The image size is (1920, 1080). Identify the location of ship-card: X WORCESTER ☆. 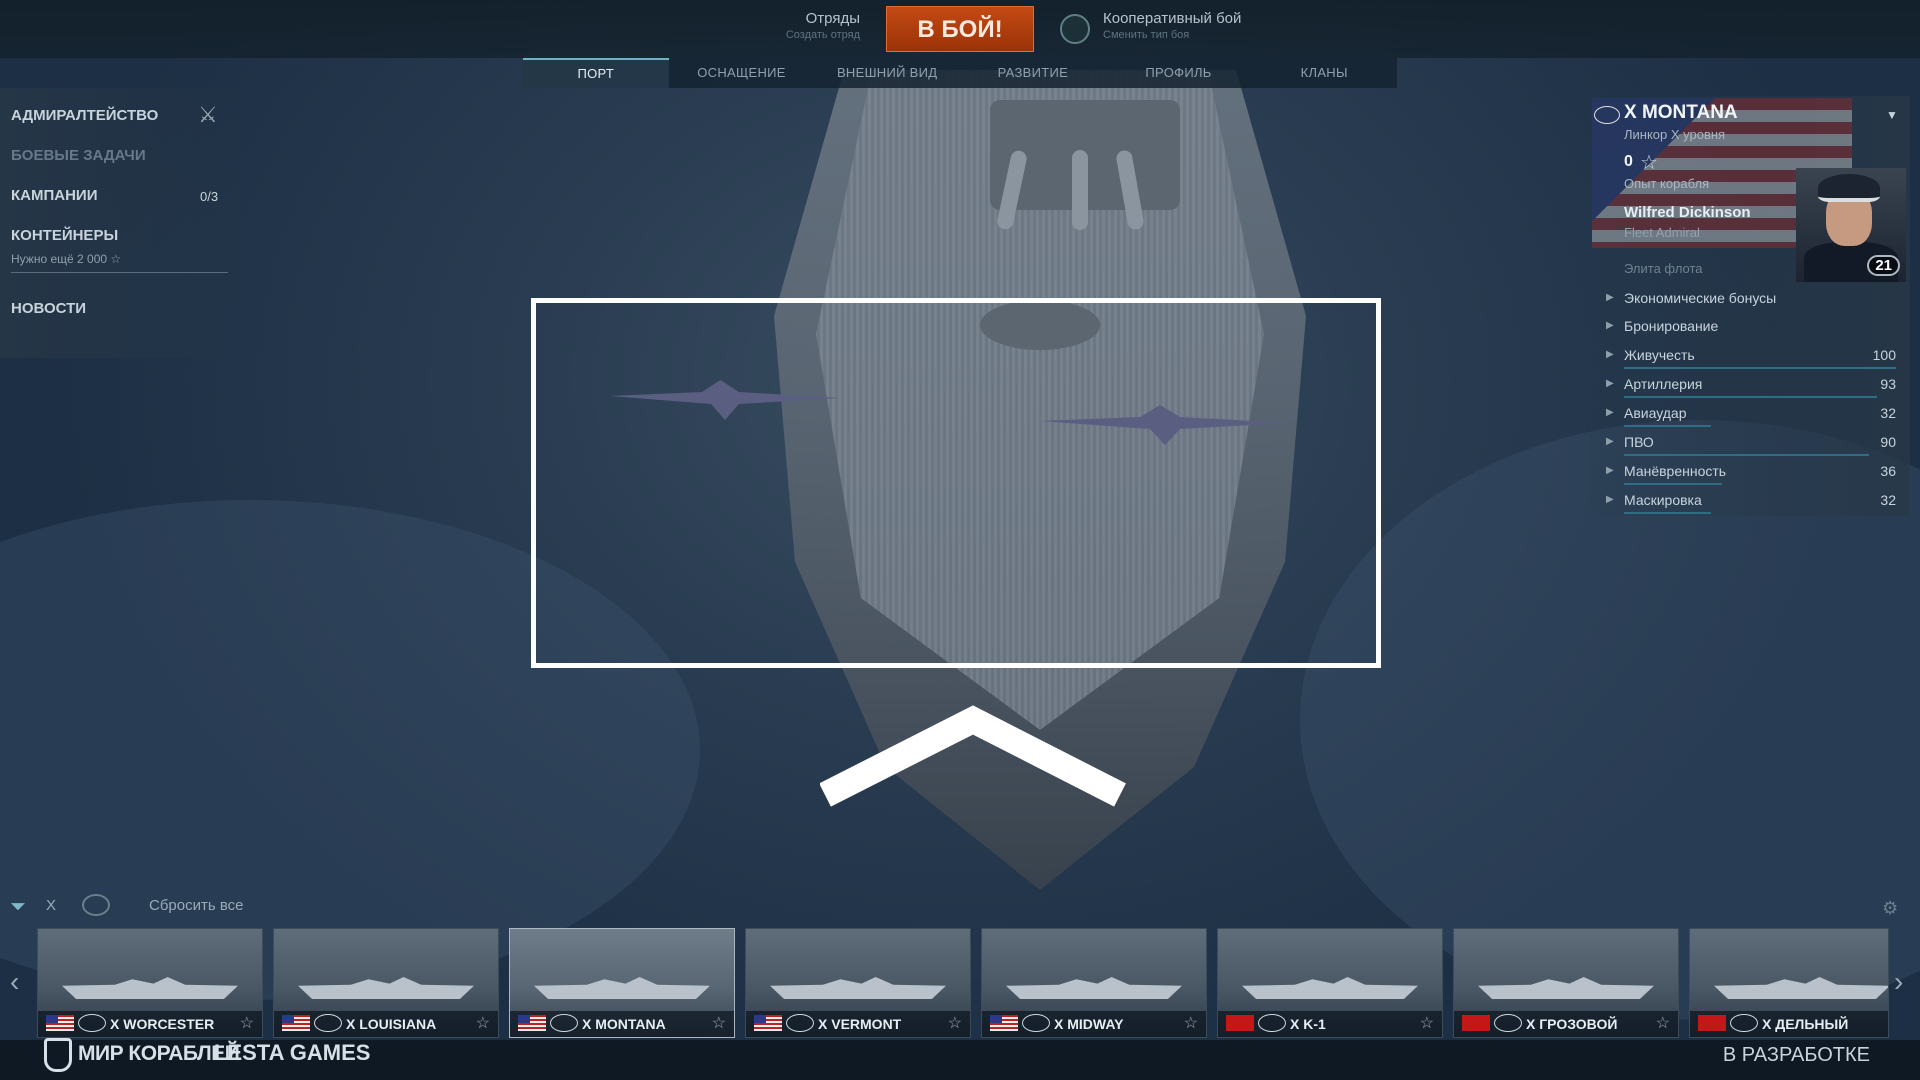
(150, 983).